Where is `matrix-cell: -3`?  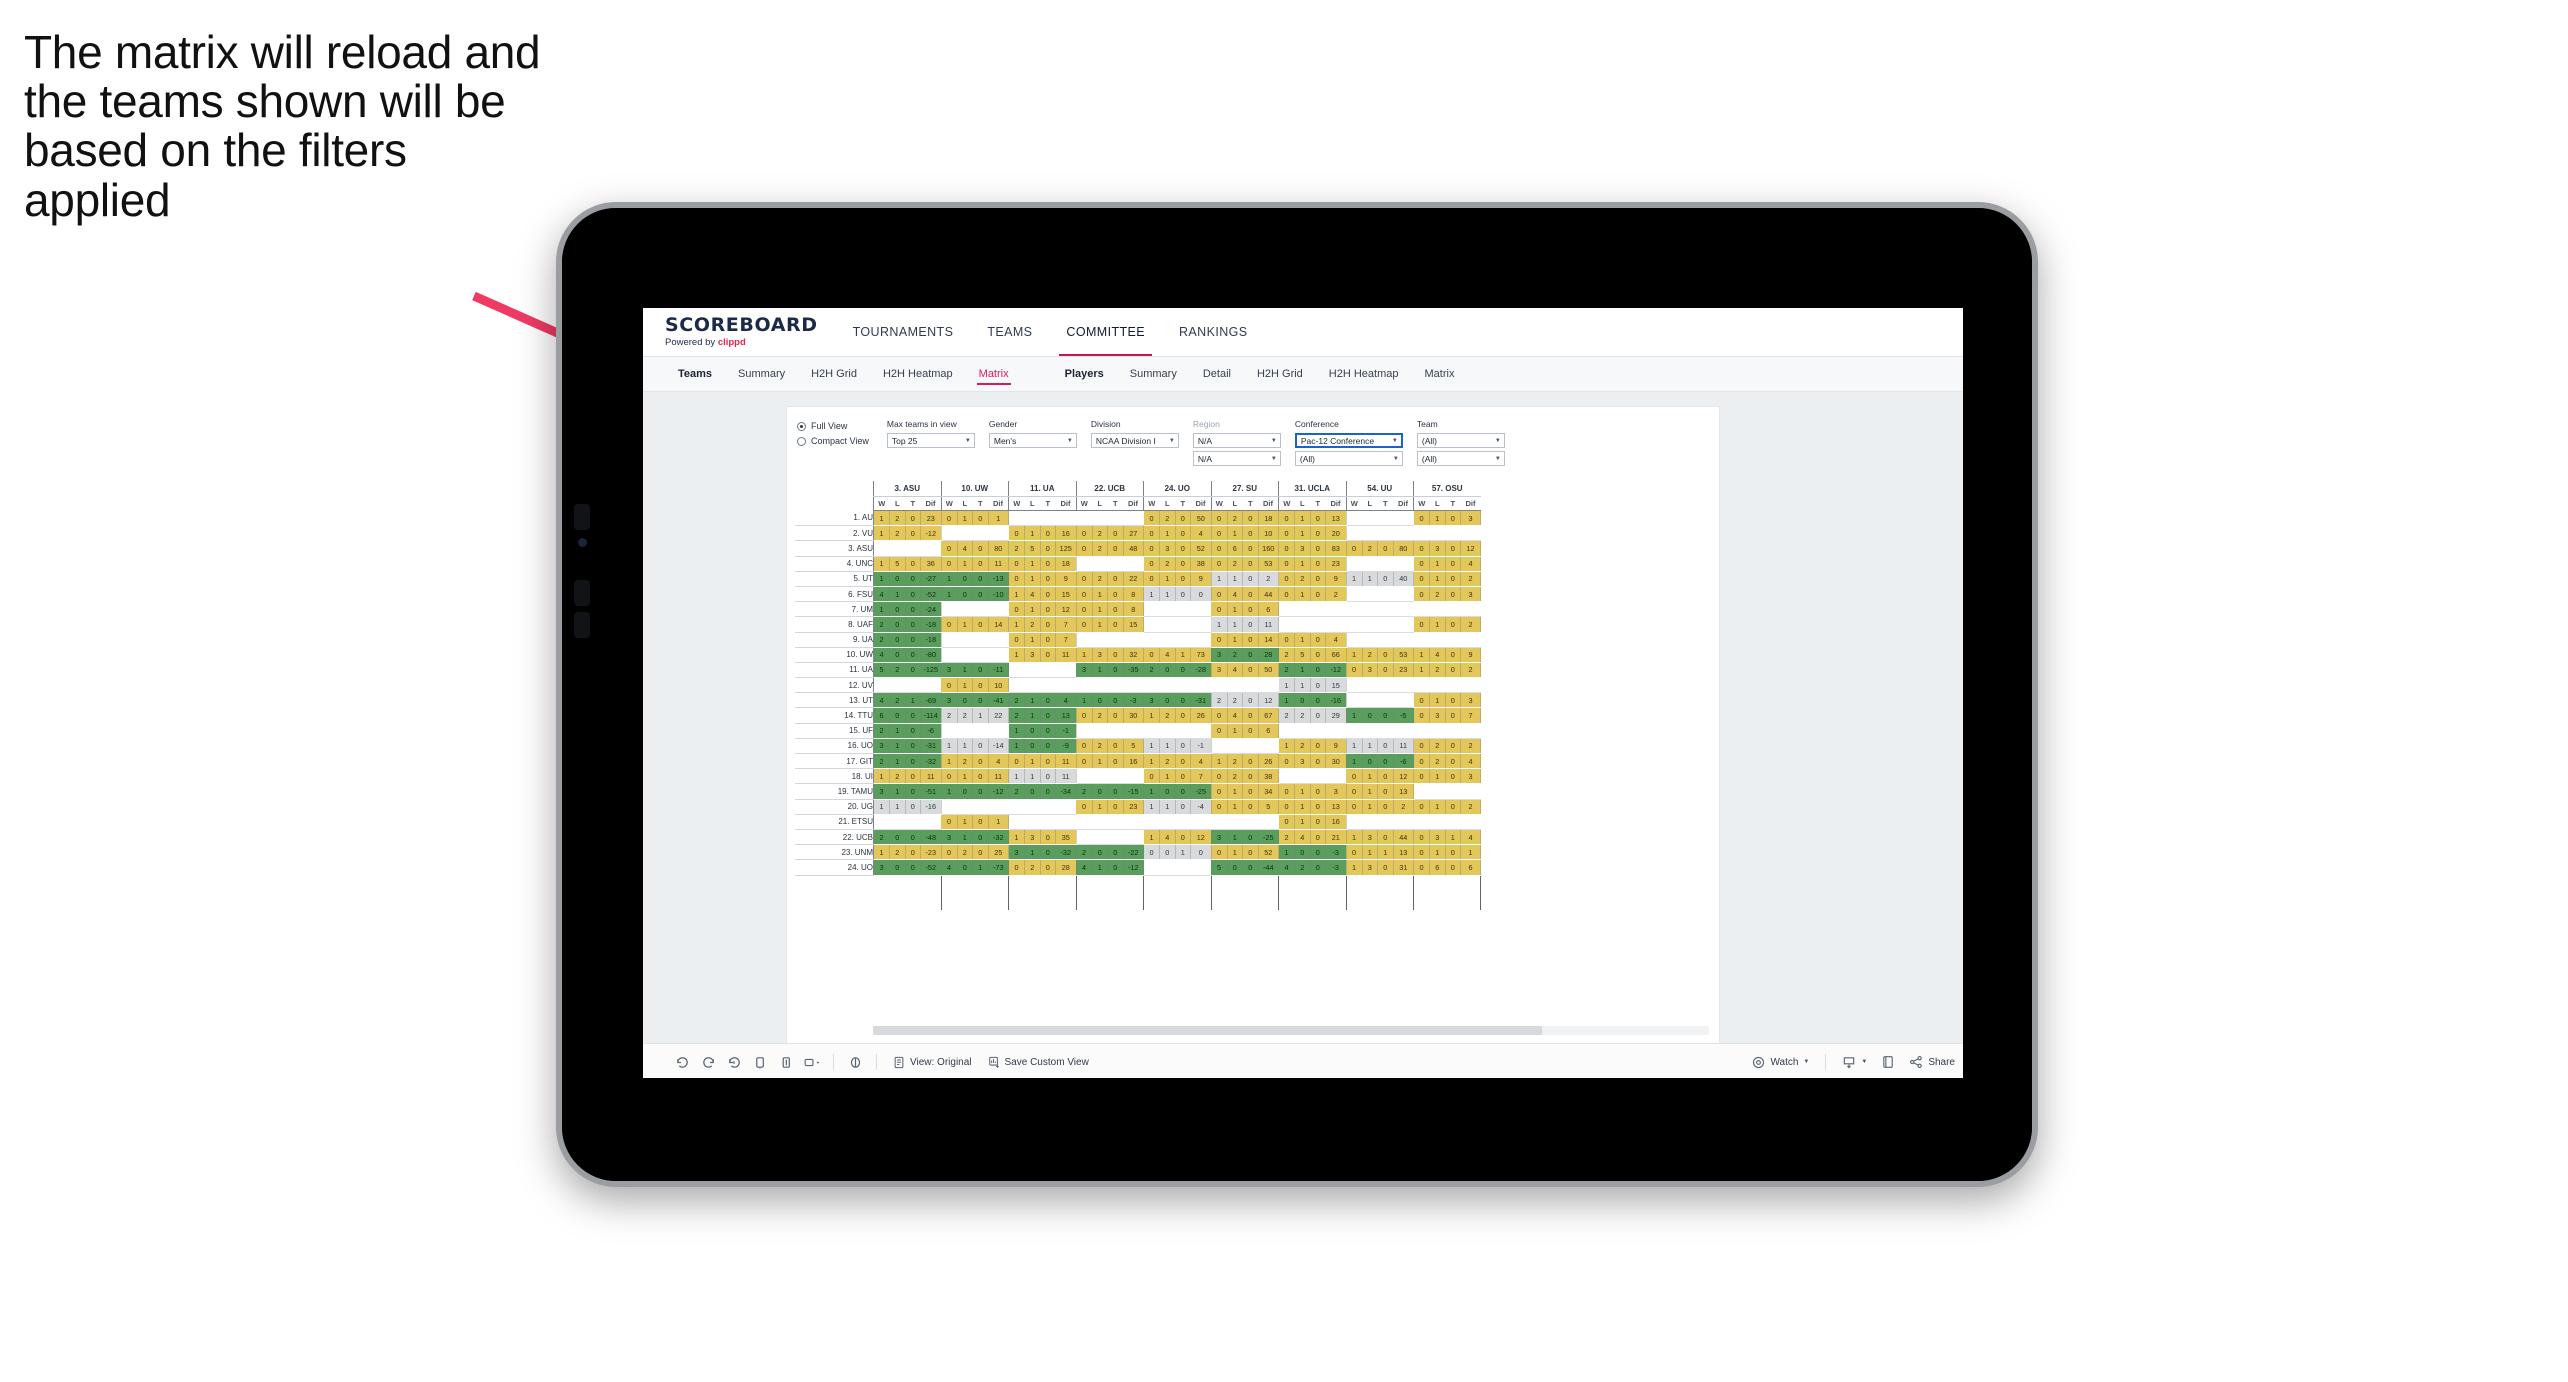 matrix-cell: -3 is located at coordinates (1336, 867).